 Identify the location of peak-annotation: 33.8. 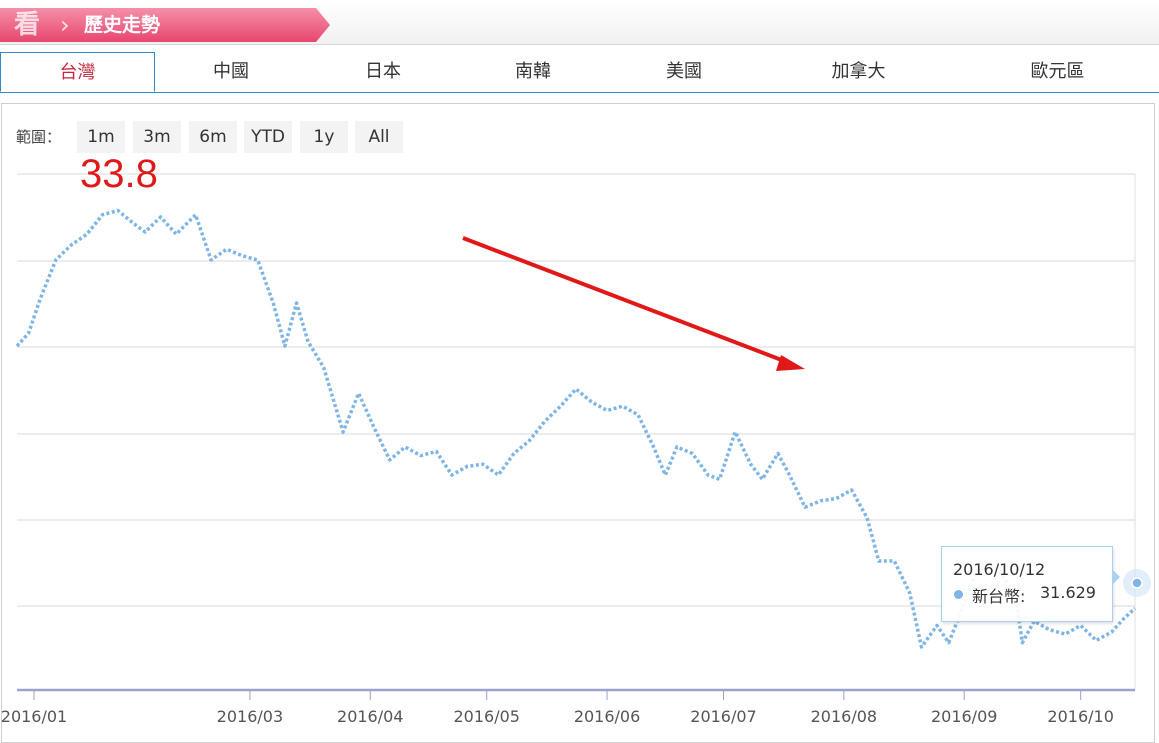
(119, 174).